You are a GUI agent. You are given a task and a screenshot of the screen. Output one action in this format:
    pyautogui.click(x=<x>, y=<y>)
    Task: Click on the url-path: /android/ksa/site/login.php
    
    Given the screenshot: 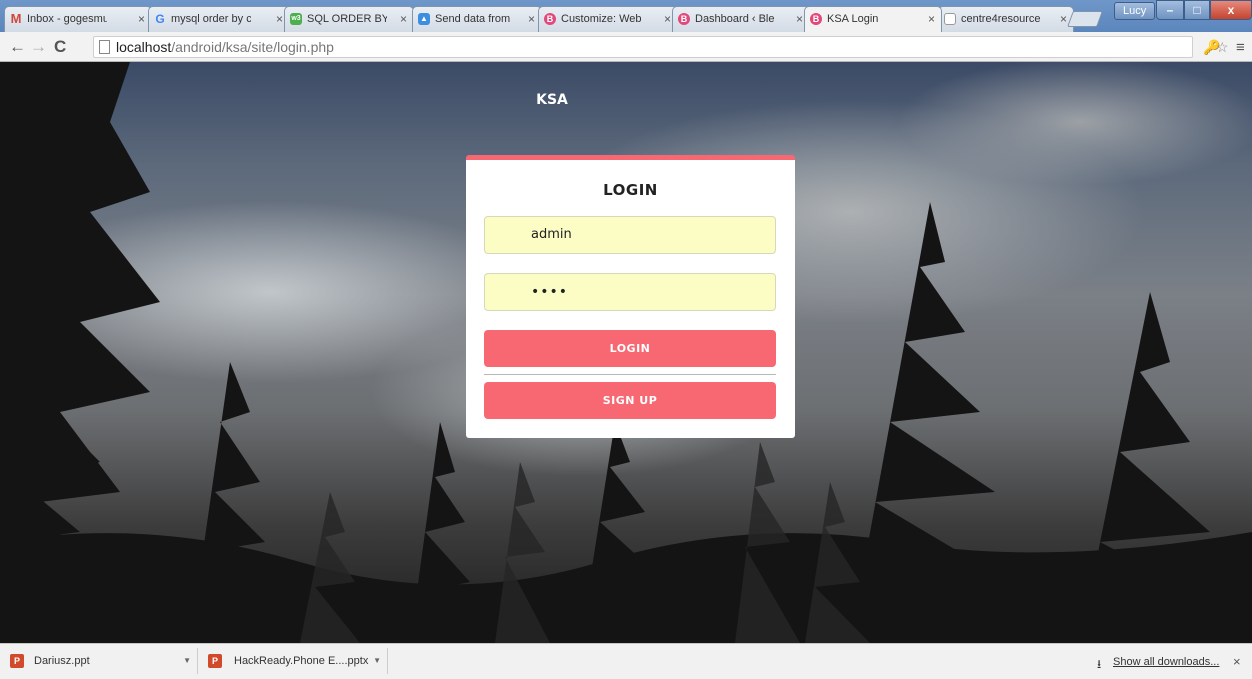 What is the action you would take?
    pyautogui.click(x=252, y=47)
    